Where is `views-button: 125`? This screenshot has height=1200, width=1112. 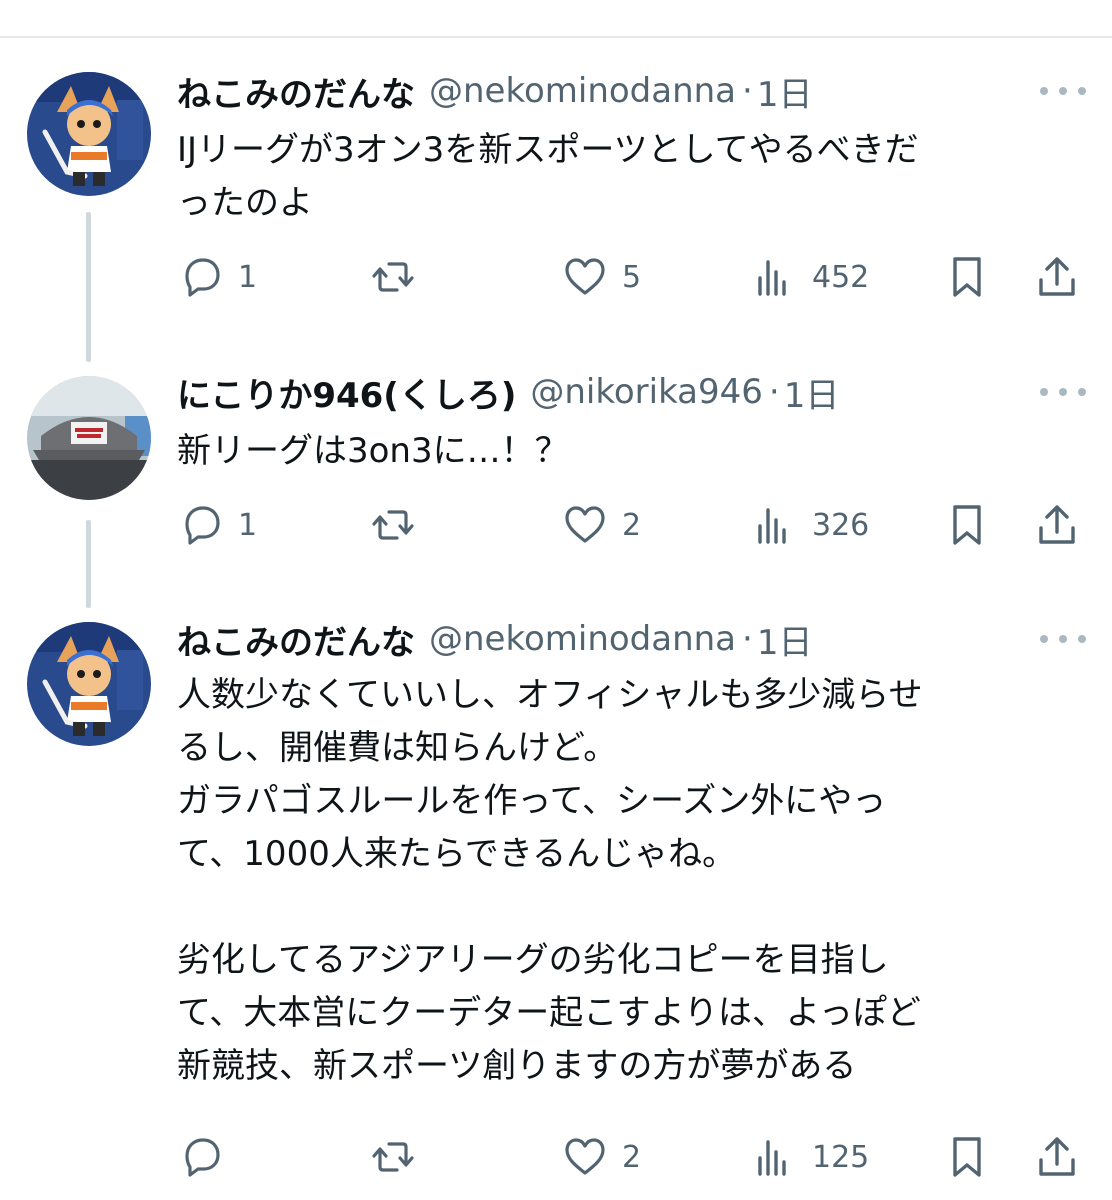 views-button: 125 is located at coordinates (810, 1157).